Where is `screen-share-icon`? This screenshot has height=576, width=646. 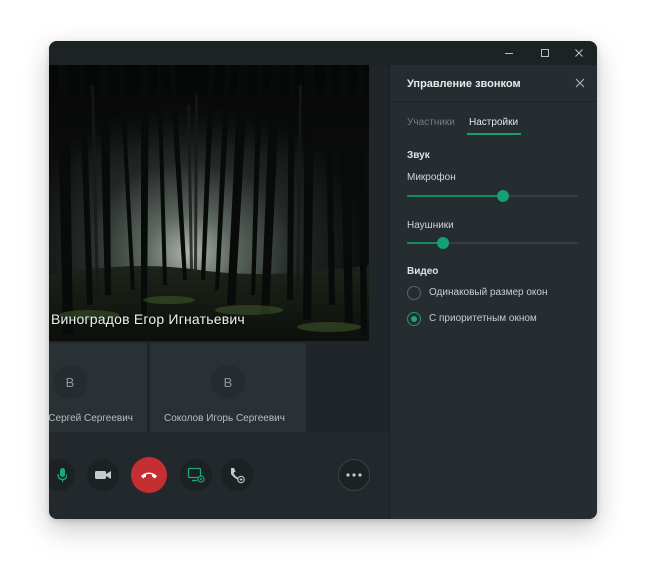
screen-share-icon is located at coordinates (196, 475).